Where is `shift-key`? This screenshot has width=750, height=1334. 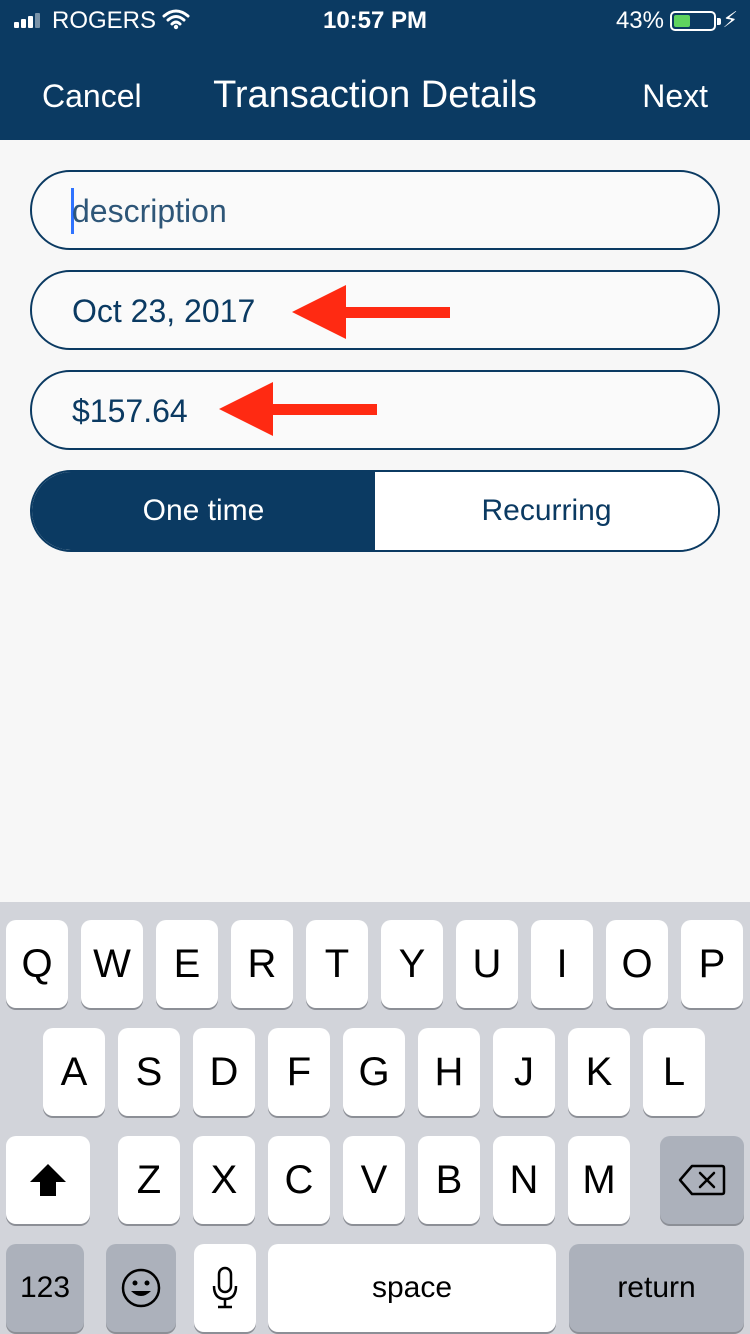 shift-key is located at coordinates (48, 1180).